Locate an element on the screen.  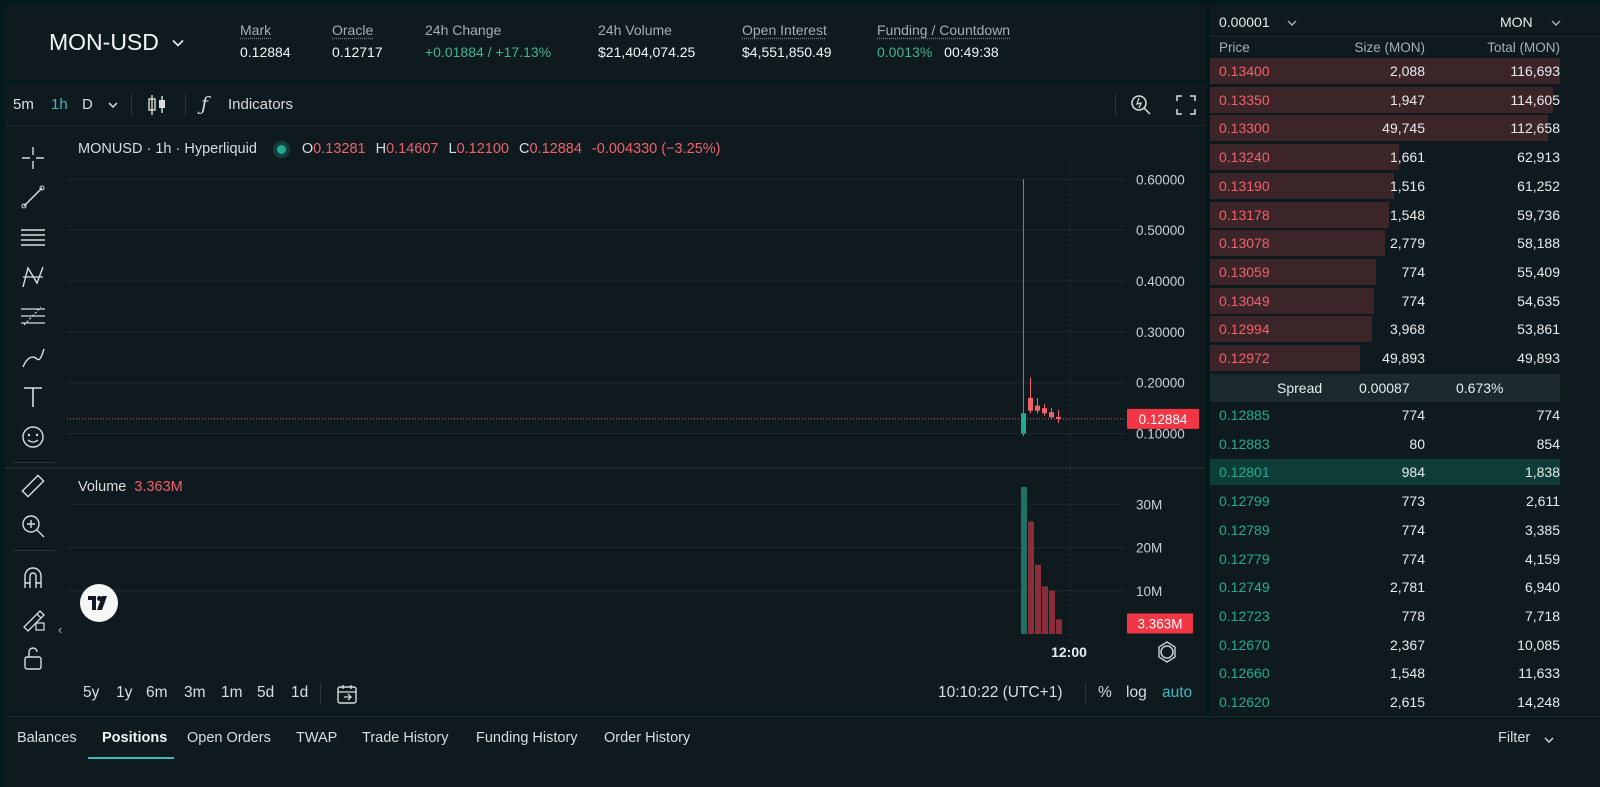
search-zoom-icon is located at coordinates (1141, 105).